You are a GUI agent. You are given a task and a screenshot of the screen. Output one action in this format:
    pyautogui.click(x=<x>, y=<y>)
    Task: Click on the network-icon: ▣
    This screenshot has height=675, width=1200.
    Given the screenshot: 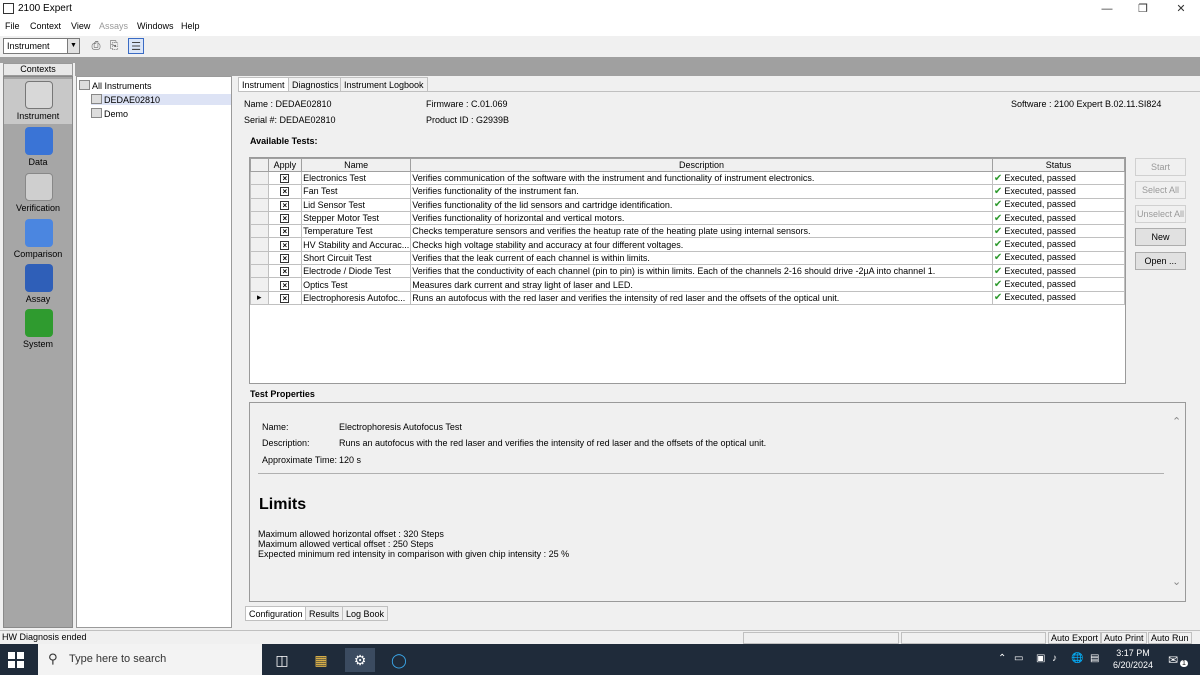 What is the action you would take?
    pyautogui.click(x=1040, y=658)
    